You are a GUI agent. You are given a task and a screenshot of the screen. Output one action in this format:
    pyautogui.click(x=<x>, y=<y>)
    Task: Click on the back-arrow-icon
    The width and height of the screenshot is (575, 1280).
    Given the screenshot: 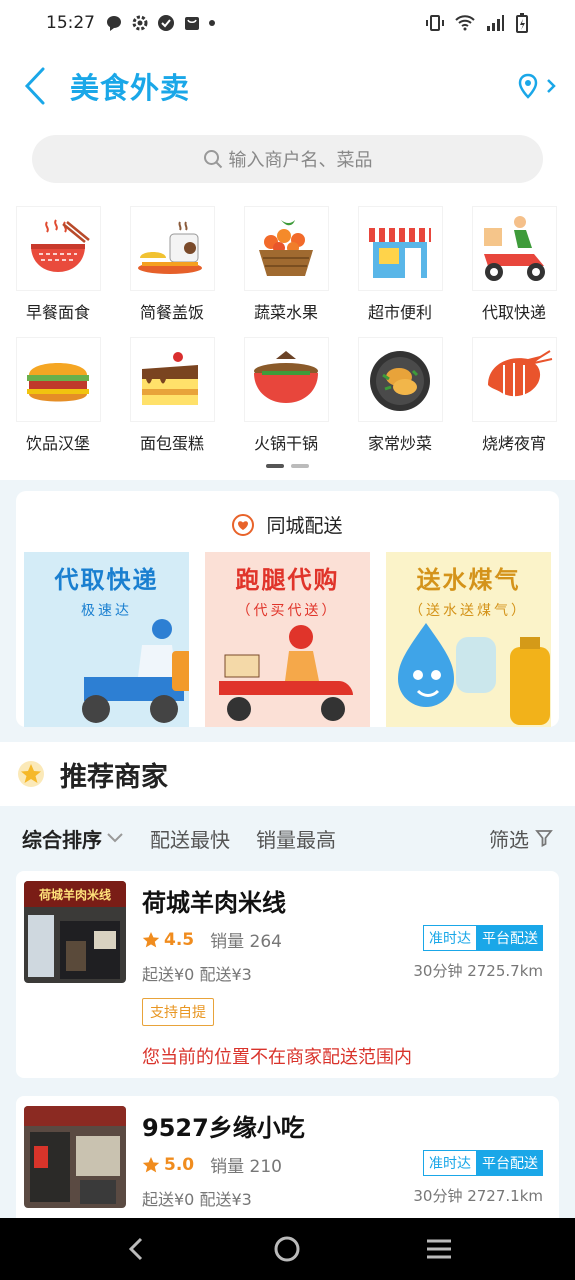 What is the action you would take?
    pyautogui.click(x=135, y=1249)
    